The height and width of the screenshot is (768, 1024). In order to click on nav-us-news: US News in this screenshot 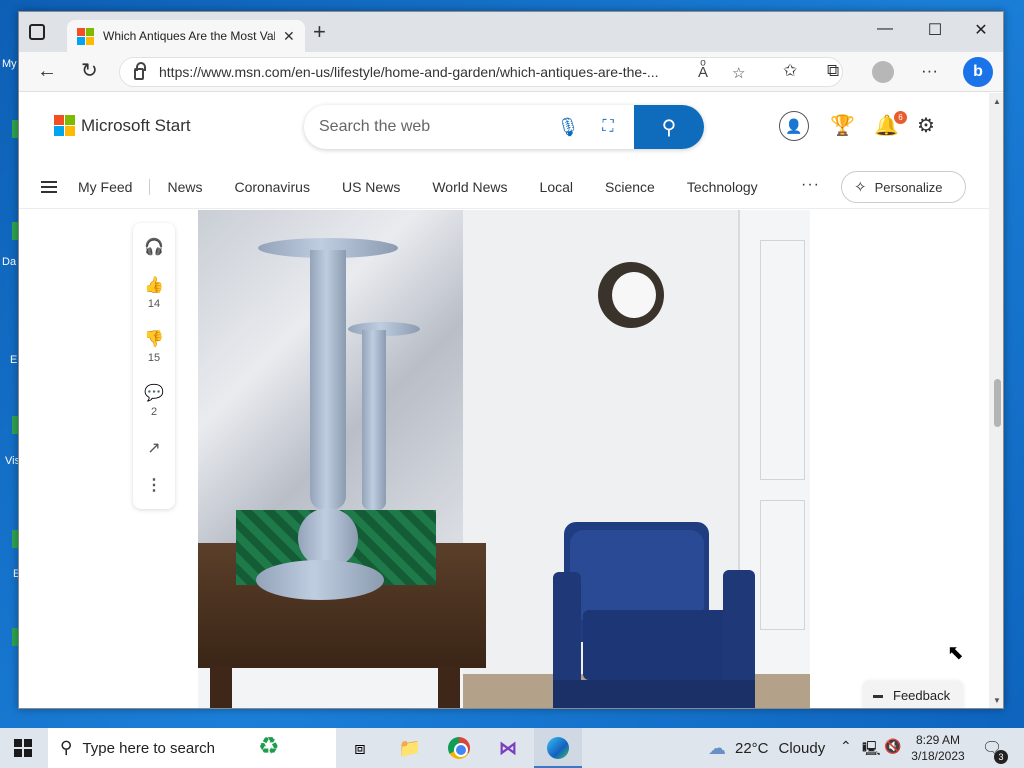, I will do `click(371, 187)`.